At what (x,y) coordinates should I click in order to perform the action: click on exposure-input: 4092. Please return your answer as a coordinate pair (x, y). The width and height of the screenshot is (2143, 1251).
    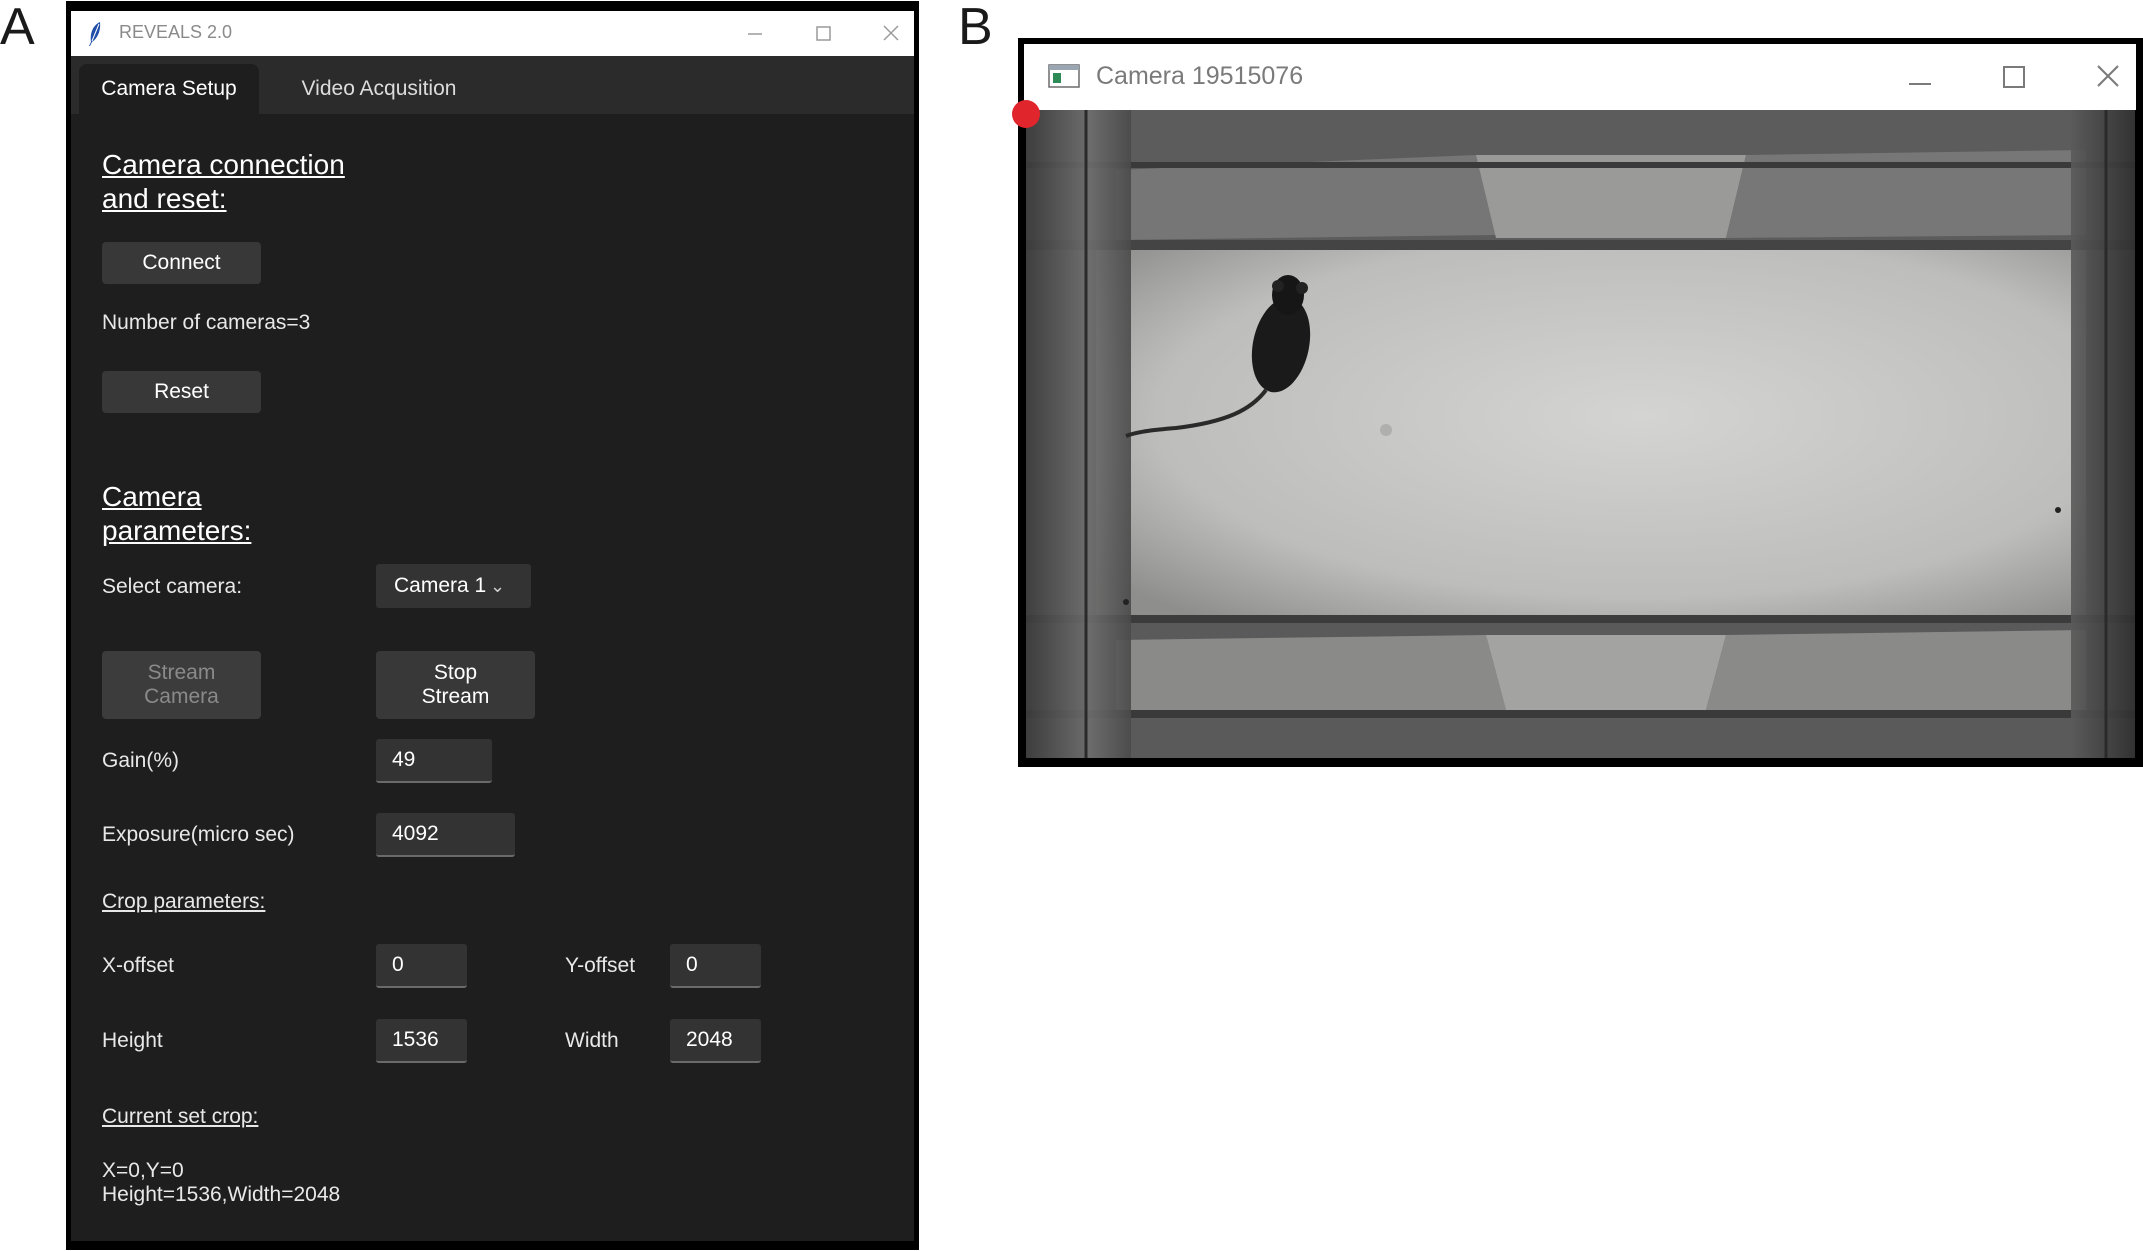
    Looking at the image, I should click on (445, 835).